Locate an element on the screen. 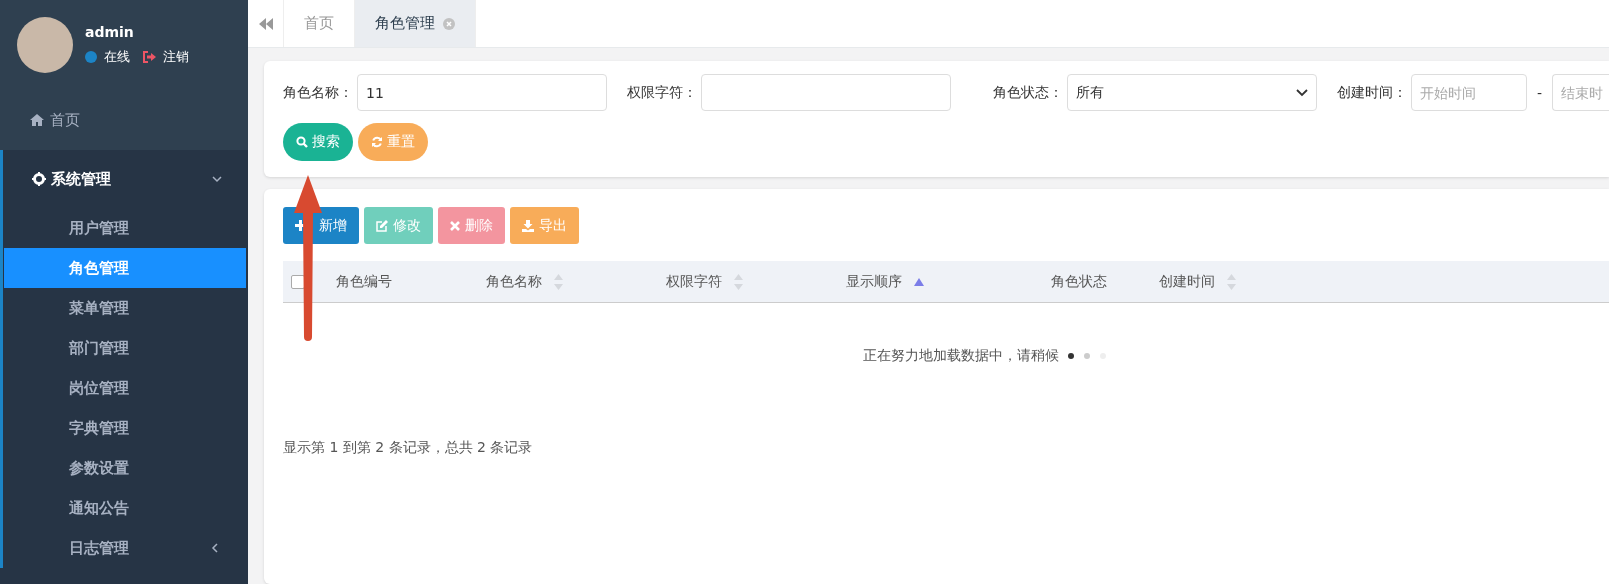 The image size is (1609, 584). input-field is located at coordinates (826, 92).